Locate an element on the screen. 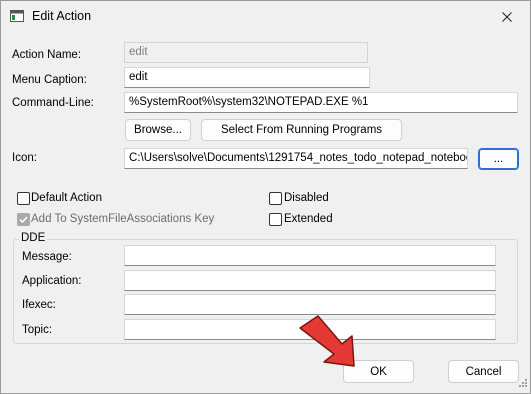 The image size is (531, 394). command-line-input: %SystemRoot%\system32\NOTEPAD.EXE %1 is located at coordinates (321, 102).